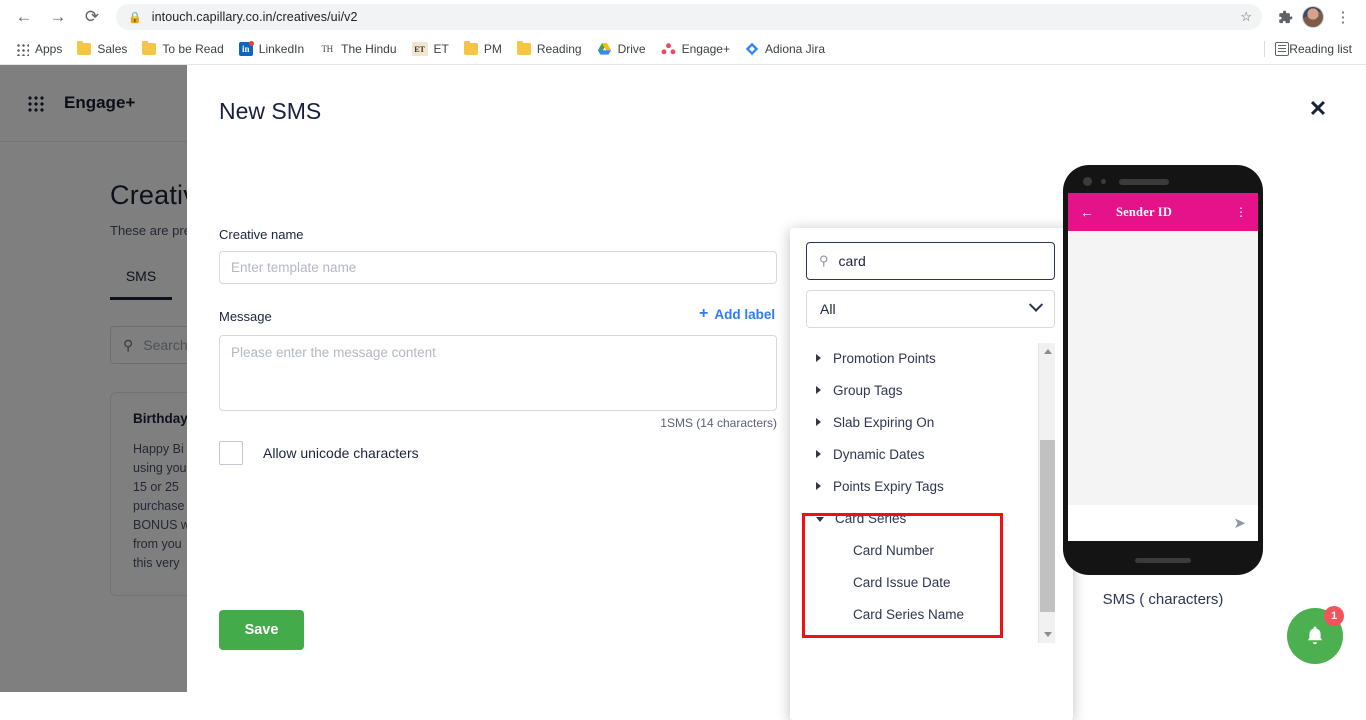 This screenshot has height=720, width=1366. What do you see at coordinates (745, 314) in the screenshot?
I see `add-label-text: Add label` at bounding box center [745, 314].